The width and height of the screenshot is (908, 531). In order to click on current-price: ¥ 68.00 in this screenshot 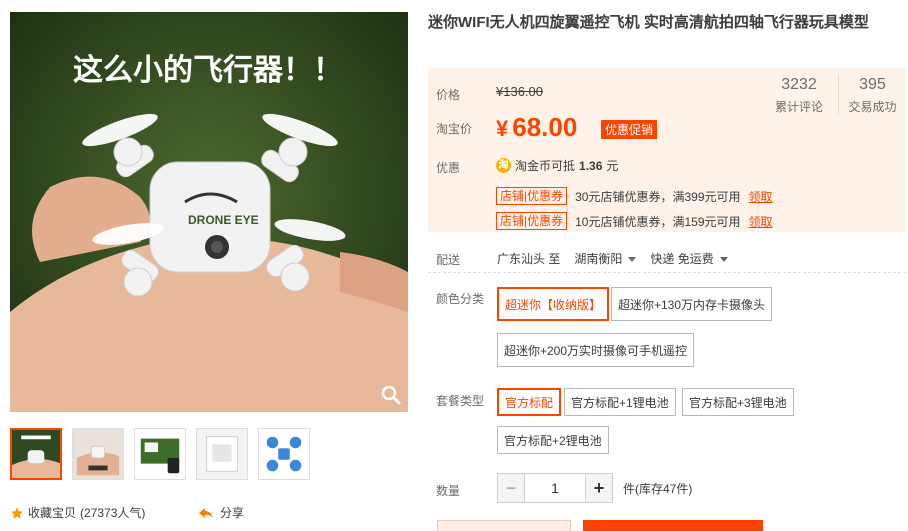, I will do `click(536, 127)`.